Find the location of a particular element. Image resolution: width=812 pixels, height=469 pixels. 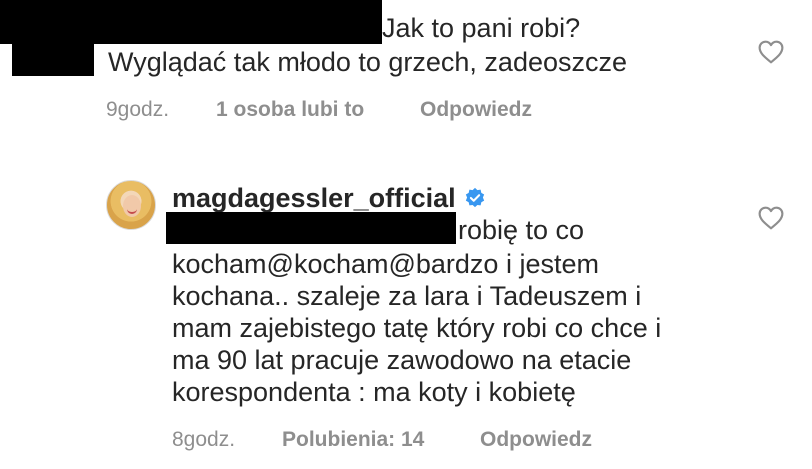

verified-badge-icon is located at coordinates (474, 197).